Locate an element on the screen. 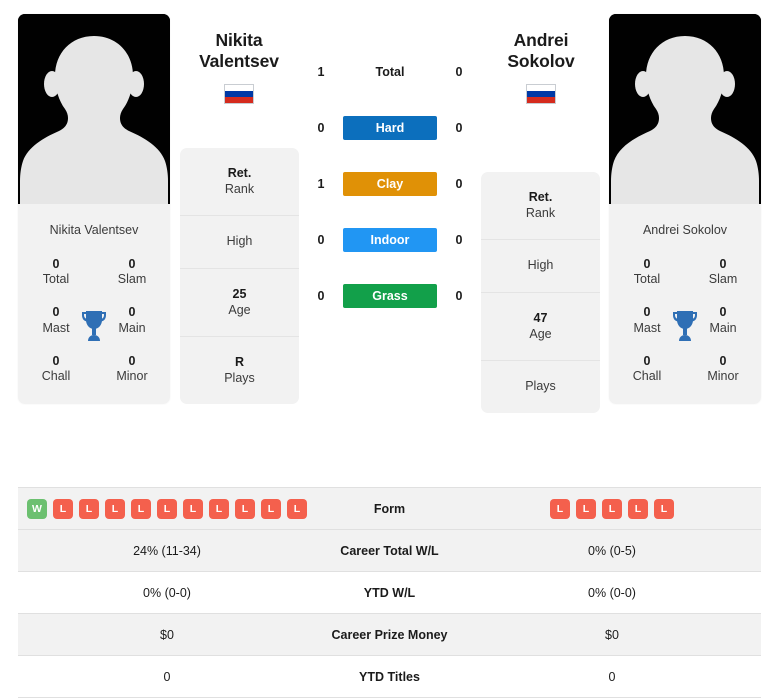 The width and height of the screenshot is (779, 699). left-info-rank: Ret. Rank is located at coordinates (239, 182).